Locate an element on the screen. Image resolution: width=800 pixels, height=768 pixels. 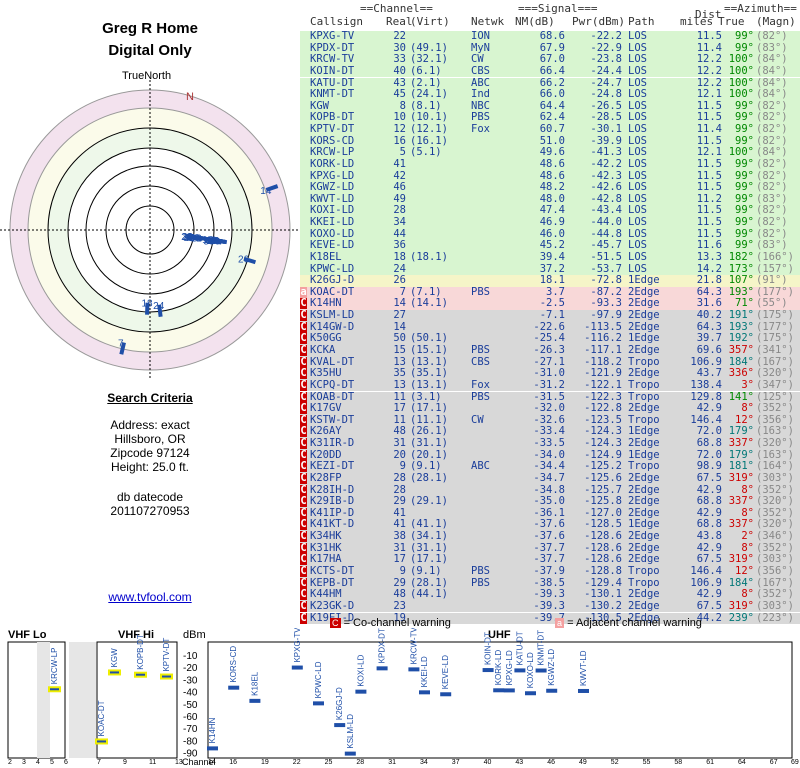
cell-az-magn: (82°) is located at coordinates (772, 163).